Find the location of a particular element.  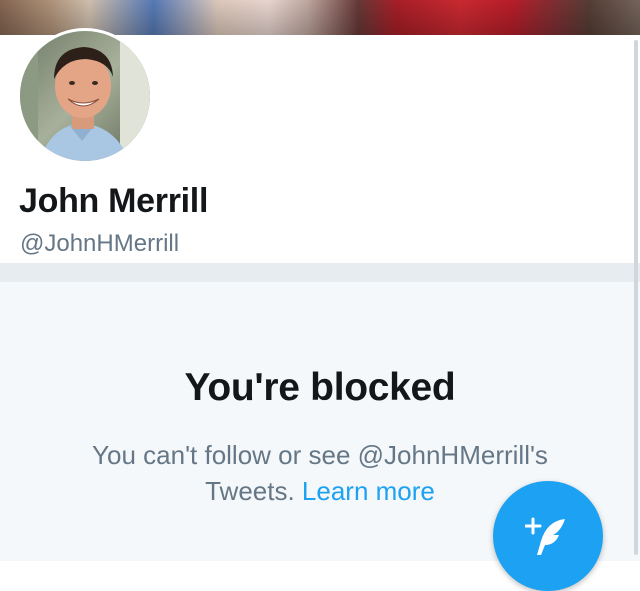

scrollbar is located at coordinates (636, 297).